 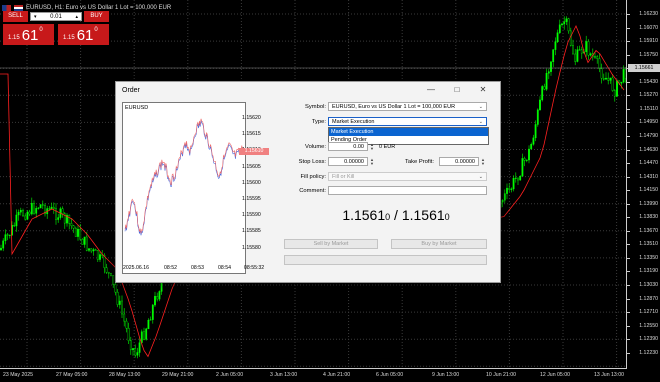 I want to click on price-tick-label: 1.13830, so click(x=648, y=217).